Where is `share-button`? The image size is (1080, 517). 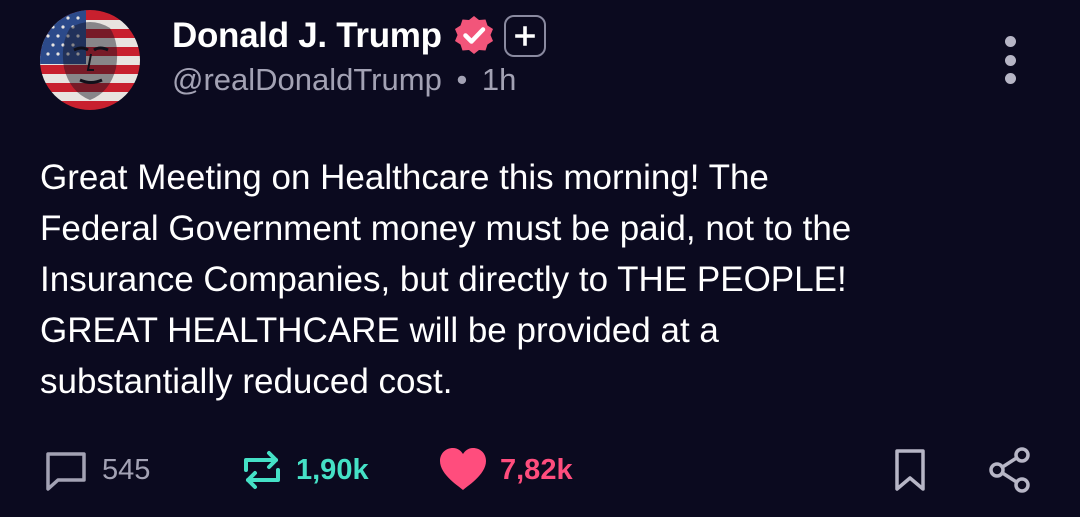
share-button is located at coordinates (1010, 470).